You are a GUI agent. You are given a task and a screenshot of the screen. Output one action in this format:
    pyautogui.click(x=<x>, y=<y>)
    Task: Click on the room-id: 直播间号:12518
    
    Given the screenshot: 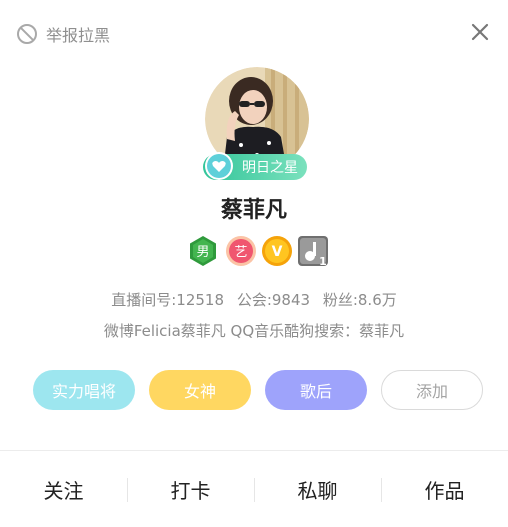 What is the action you would take?
    pyautogui.click(x=168, y=300)
    